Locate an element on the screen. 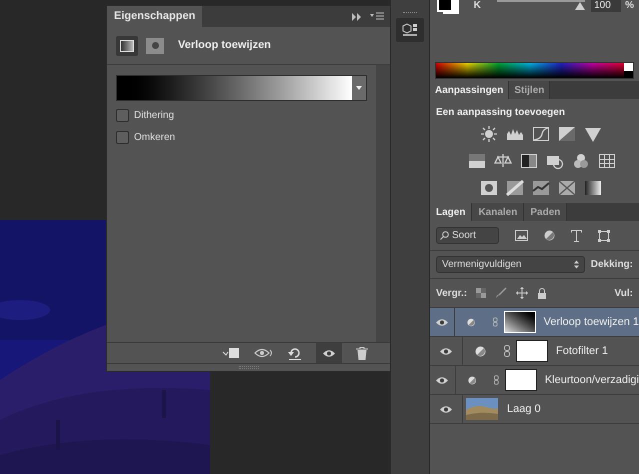  layer-row: Kleurtoon/verzadigi is located at coordinates (534, 380).